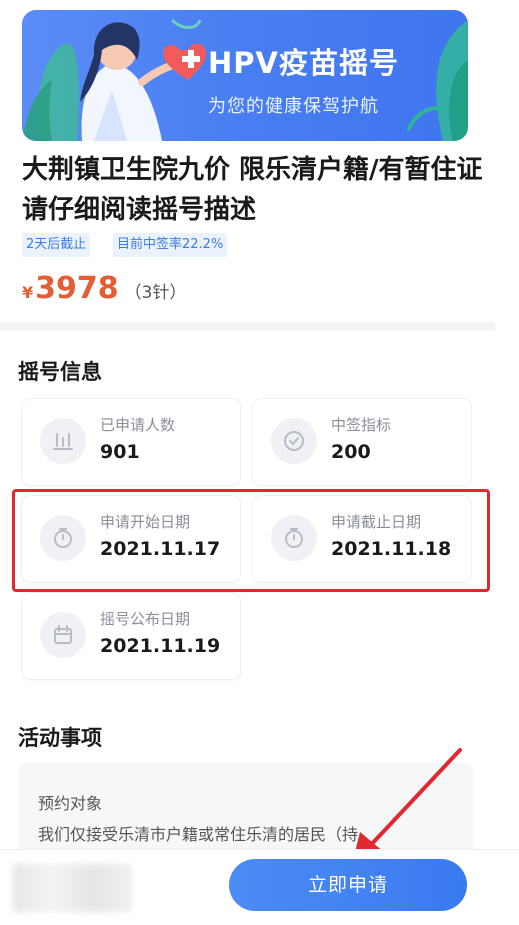 The width and height of the screenshot is (519, 925). What do you see at coordinates (138, 425) in the screenshot?
I see `card-label: 已申请人数` at bounding box center [138, 425].